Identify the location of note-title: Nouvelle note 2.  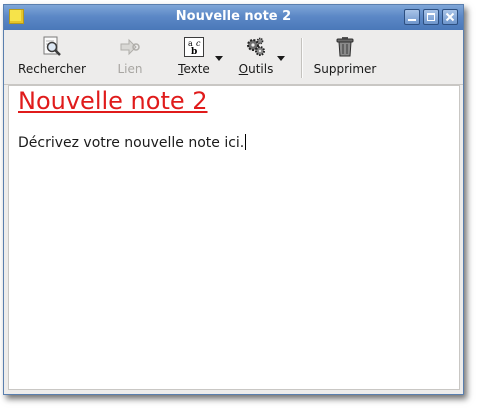
(113, 101).